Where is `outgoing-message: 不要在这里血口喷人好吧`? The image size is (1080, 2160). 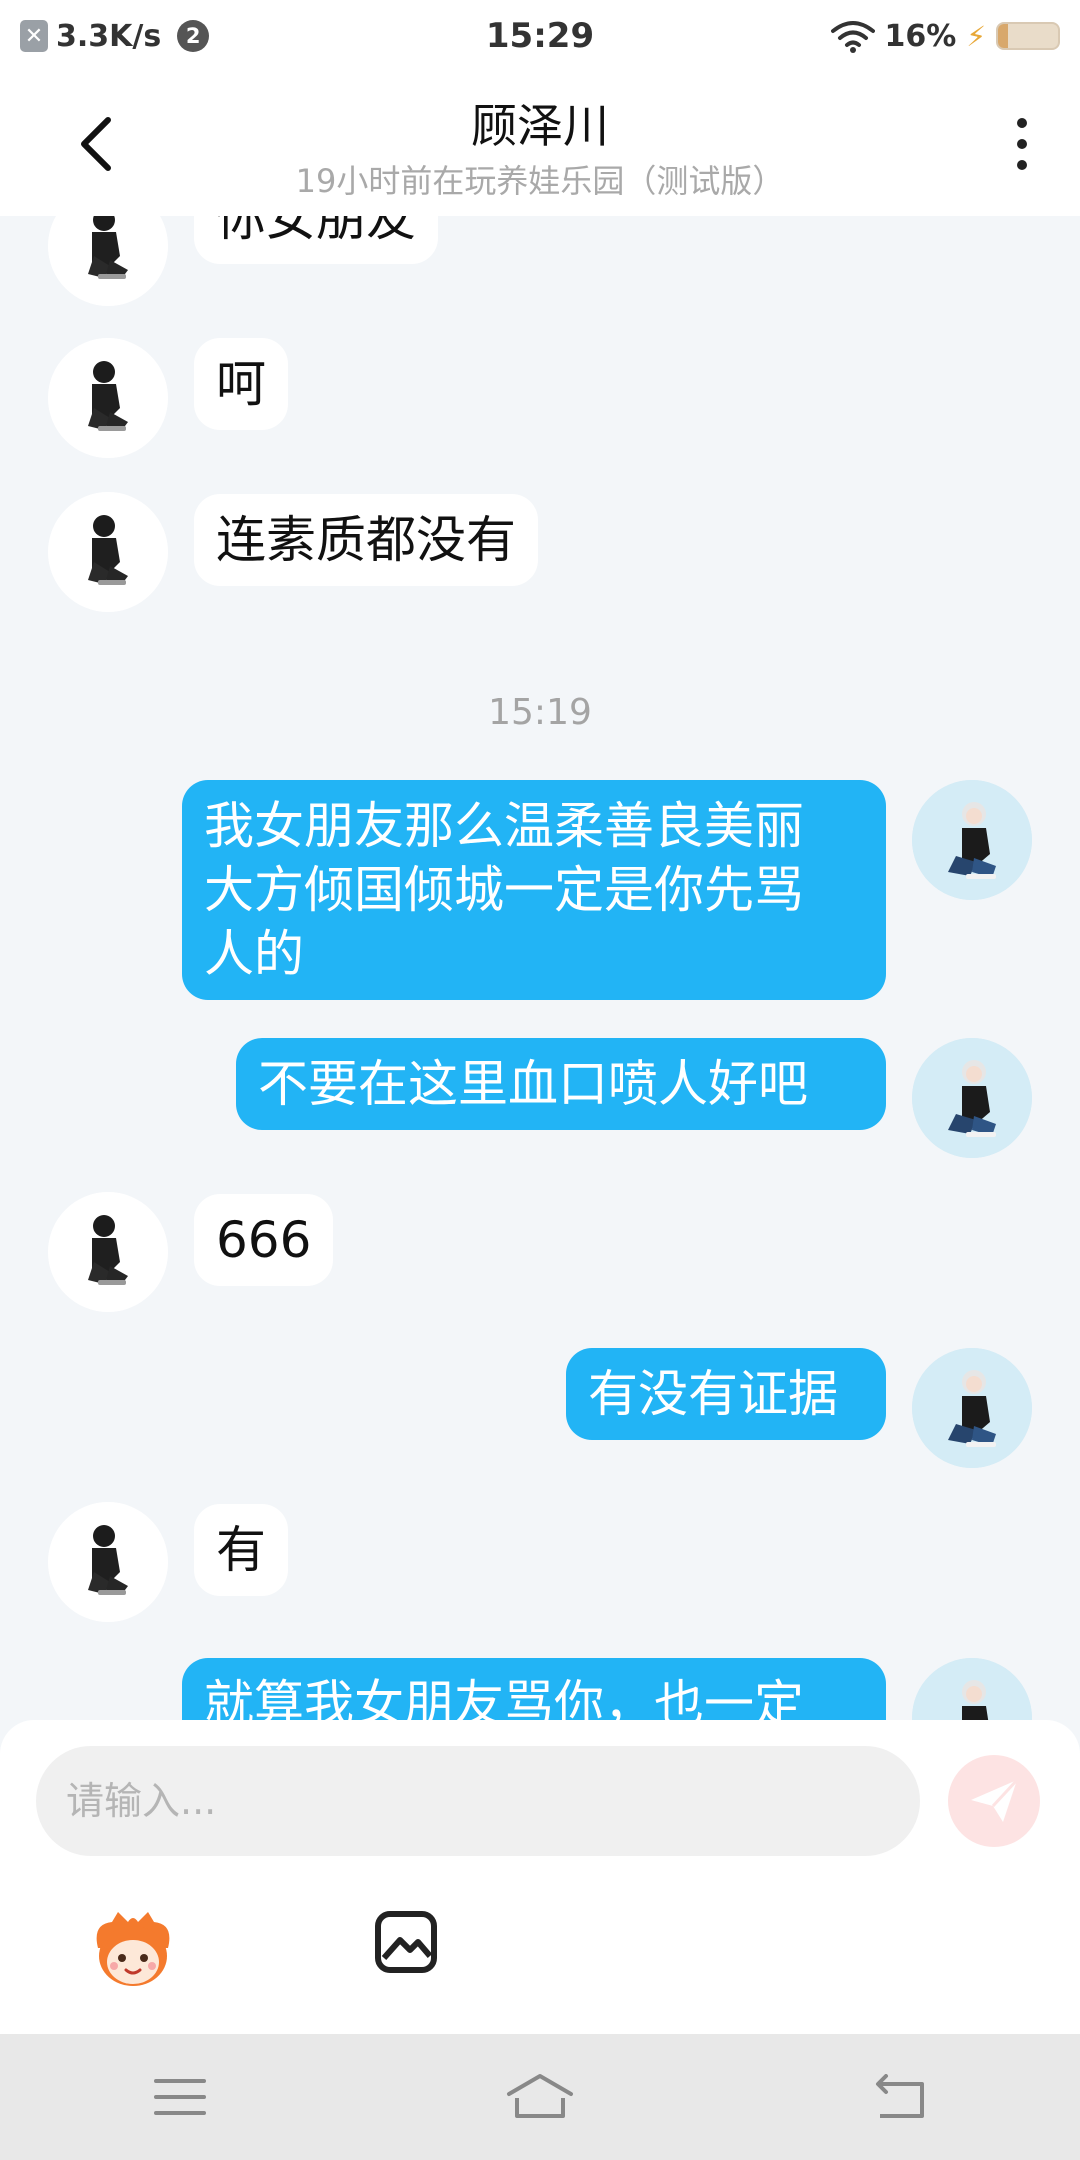
outgoing-message: 不要在这里血口喷人好吧 is located at coordinates (561, 1084).